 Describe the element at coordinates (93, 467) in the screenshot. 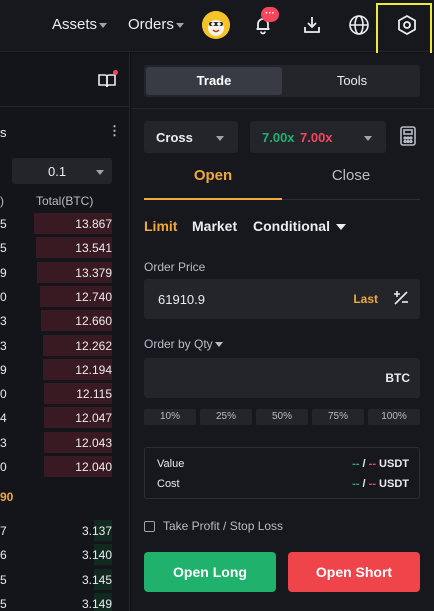

I see `row-total: 12.040` at that location.